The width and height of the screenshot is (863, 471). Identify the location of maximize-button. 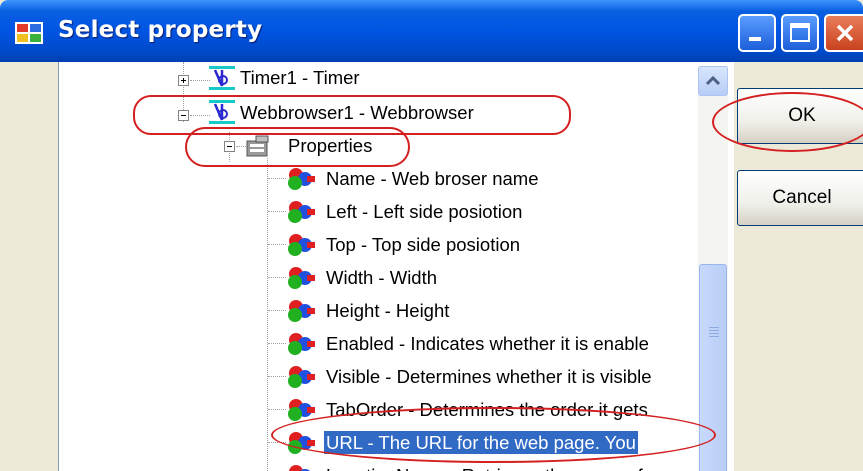
(800, 33).